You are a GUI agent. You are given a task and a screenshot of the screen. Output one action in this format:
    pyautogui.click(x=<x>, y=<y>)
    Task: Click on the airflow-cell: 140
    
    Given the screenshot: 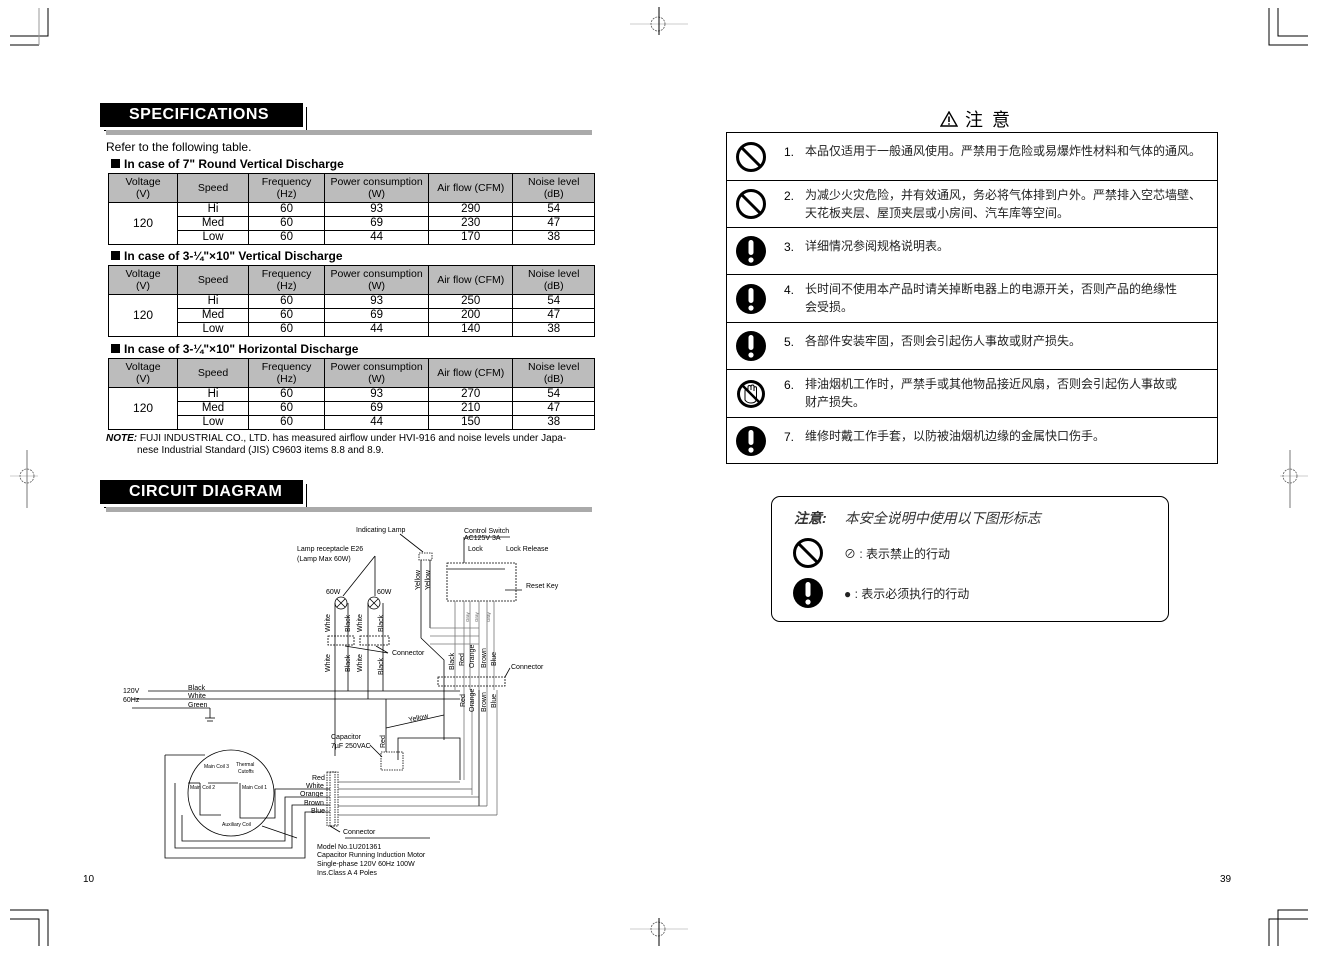 What is the action you would take?
    pyautogui.click(x=470, y=329)
    